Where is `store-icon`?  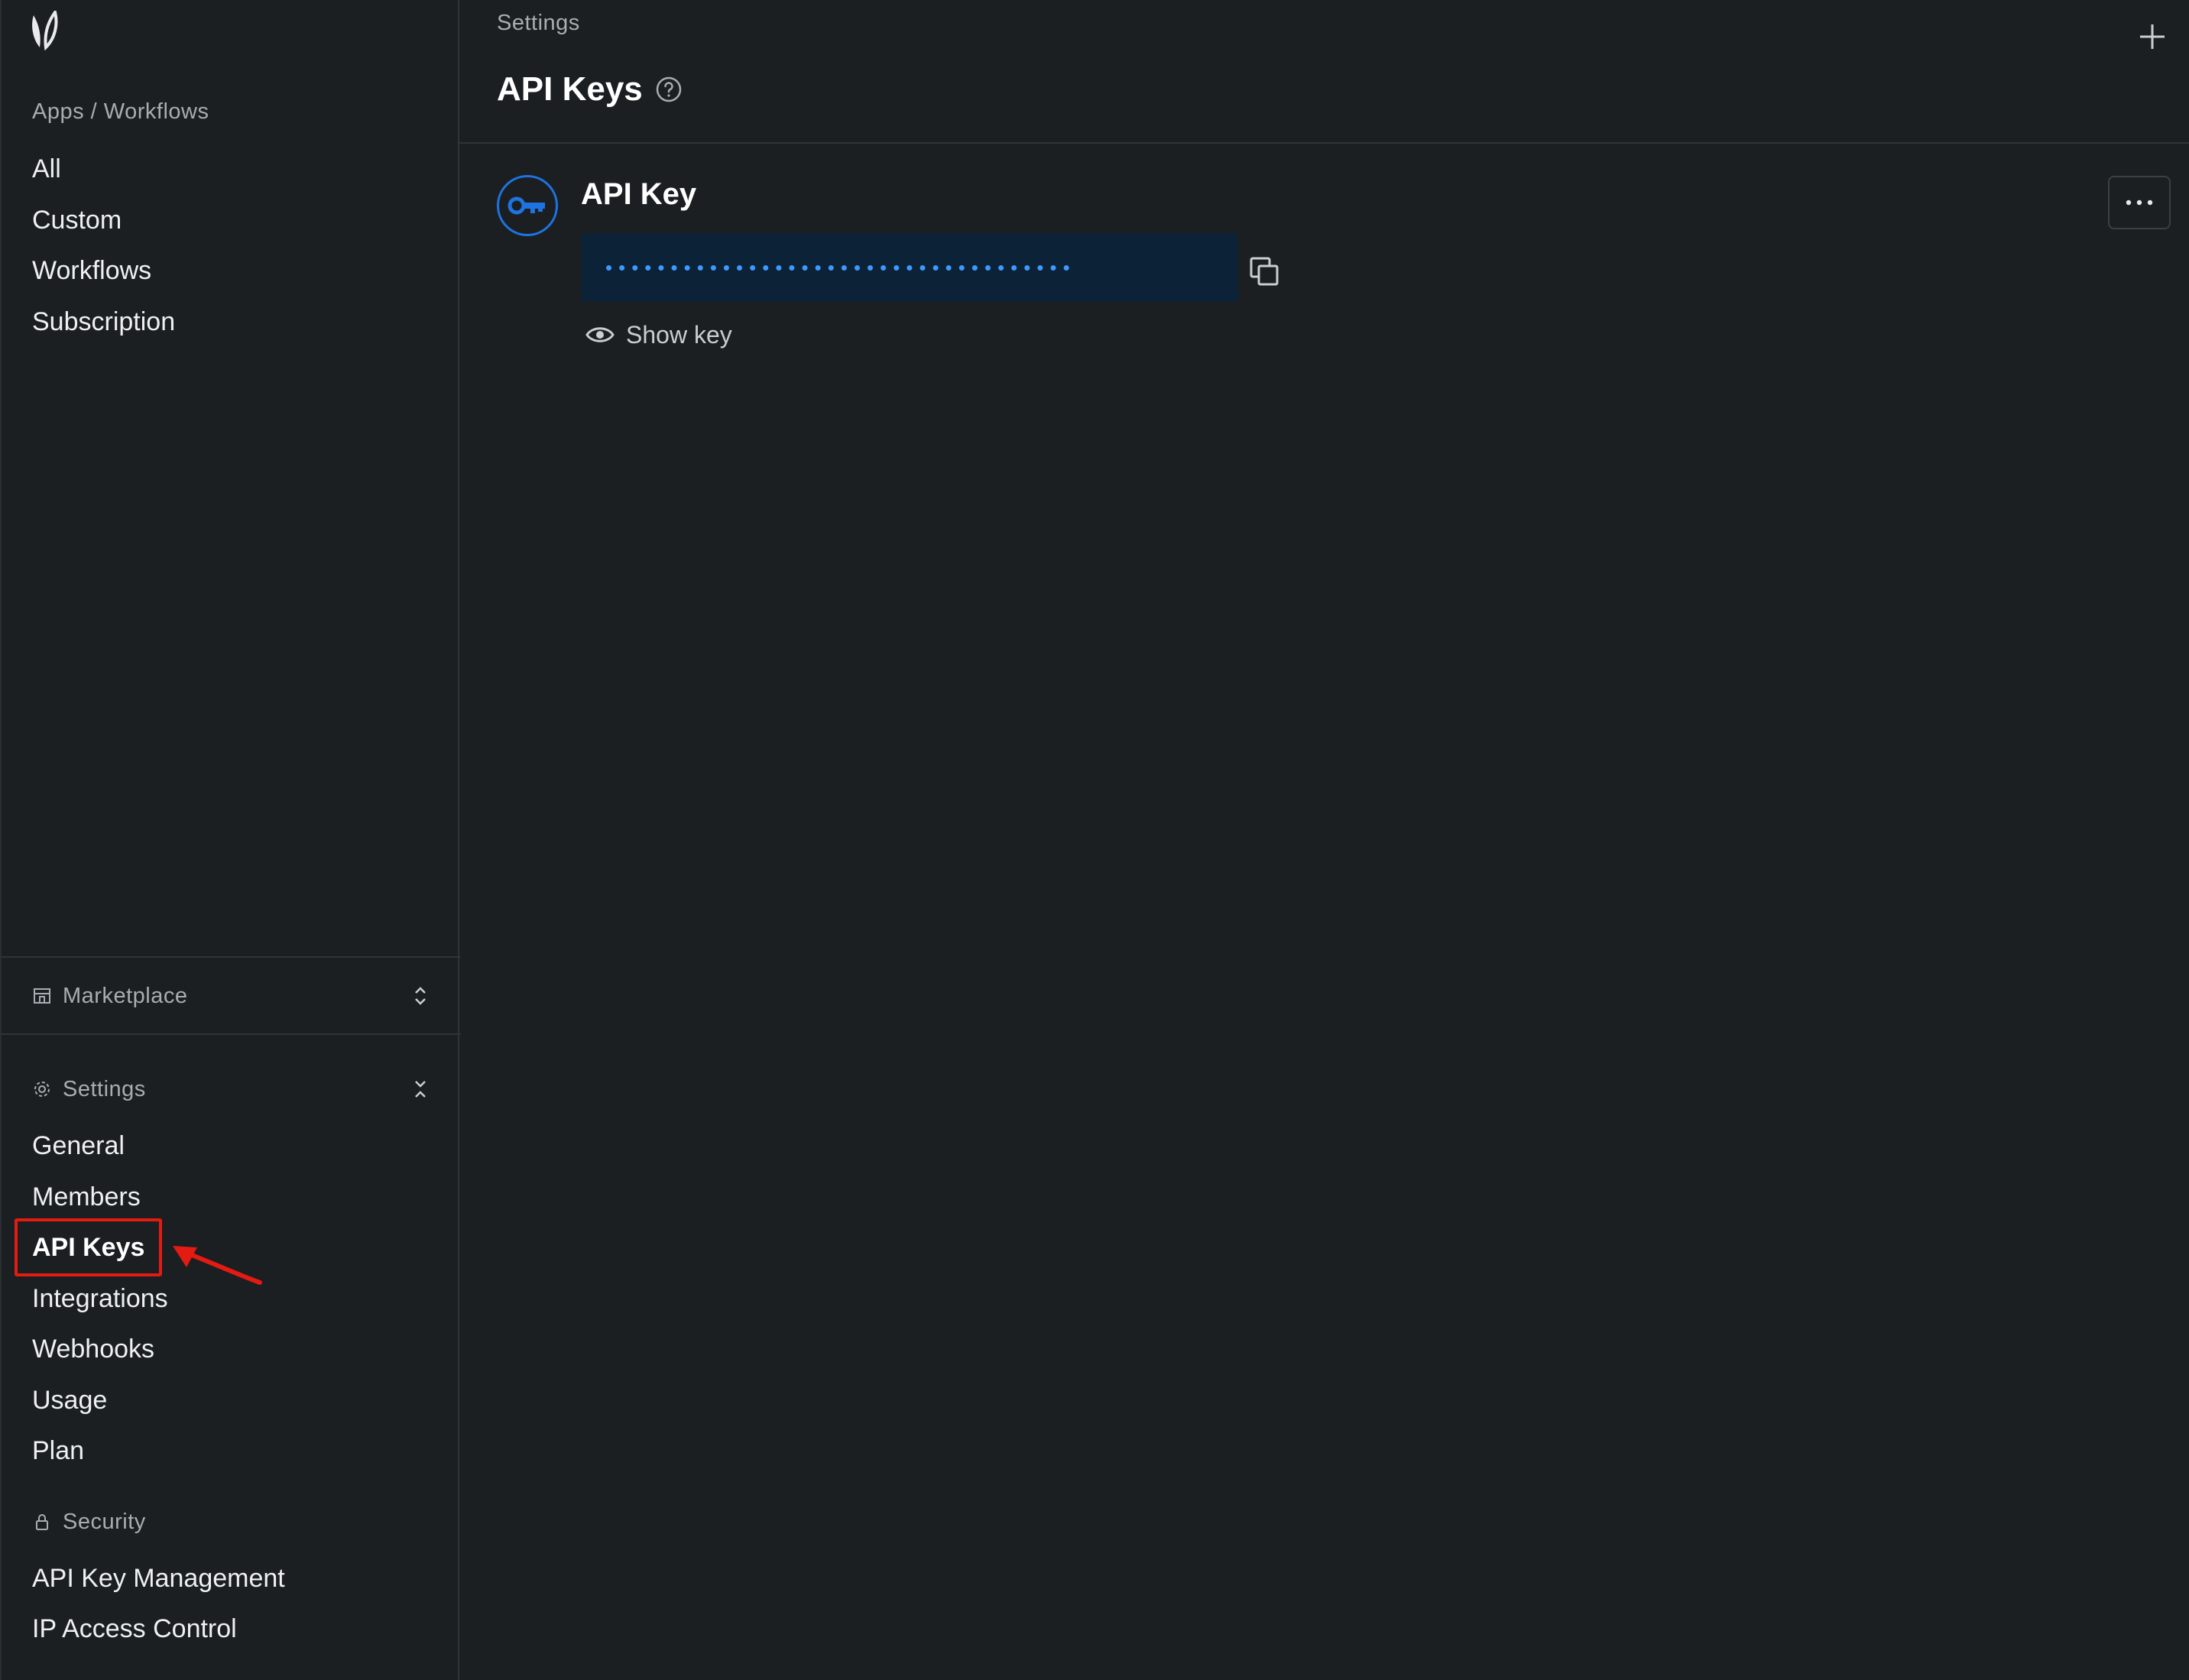 store-icon is located at coordinates (42, 996).